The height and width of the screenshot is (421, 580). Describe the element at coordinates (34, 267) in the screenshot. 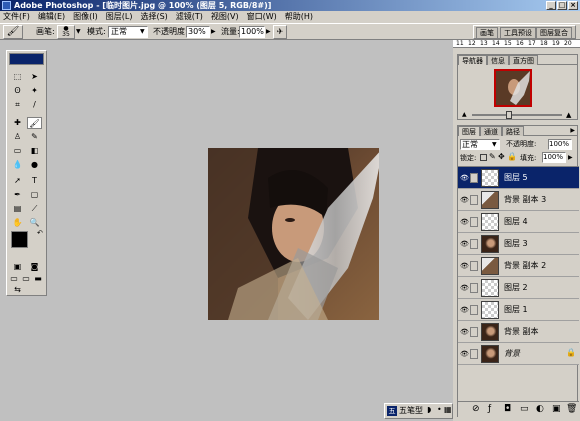

I see `quick-mask-mode-icon: ◙` at that location.